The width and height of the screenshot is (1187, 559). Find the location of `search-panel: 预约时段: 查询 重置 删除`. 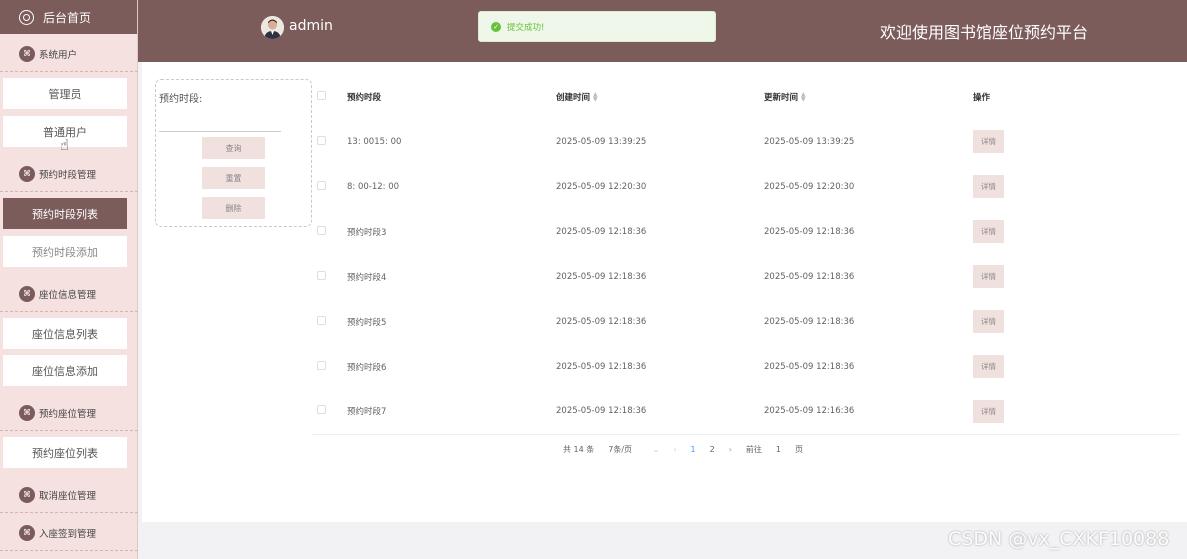

search-panel: 预约时段: 查询 重置 删除 is located at coordinates (233, 153).